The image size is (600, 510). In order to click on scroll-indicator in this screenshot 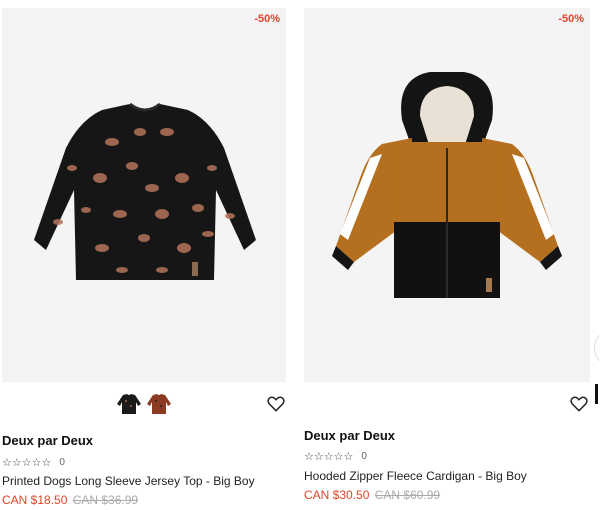, I will do `click(596, 394)`.